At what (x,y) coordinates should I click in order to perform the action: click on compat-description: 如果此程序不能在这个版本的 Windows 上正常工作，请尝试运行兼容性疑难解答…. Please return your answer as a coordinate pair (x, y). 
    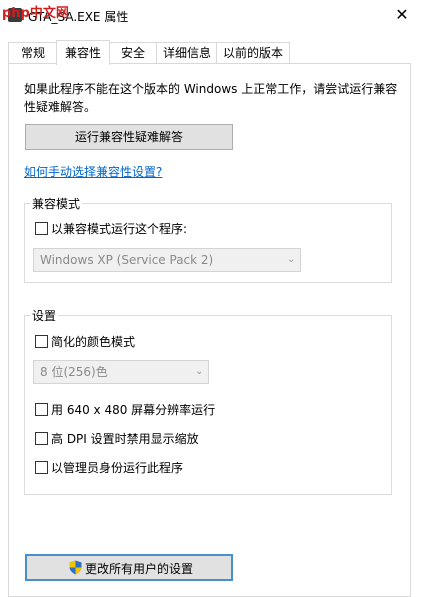
    Looking at the image, I should click on (211, 98).